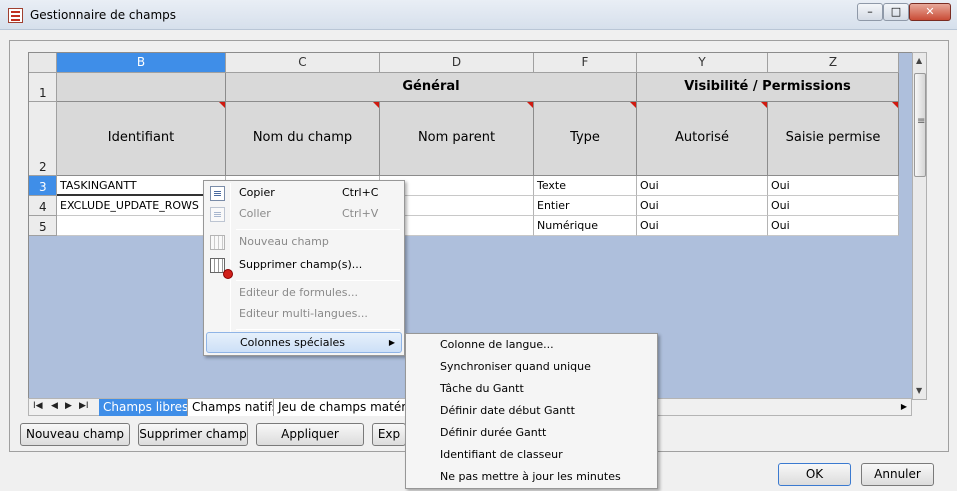  What do you see at coordinates (478, 15) in the screenshot?
I see `title-bar: Gestionnaire de champs – □ ✕` at bounding box center [478, 15].